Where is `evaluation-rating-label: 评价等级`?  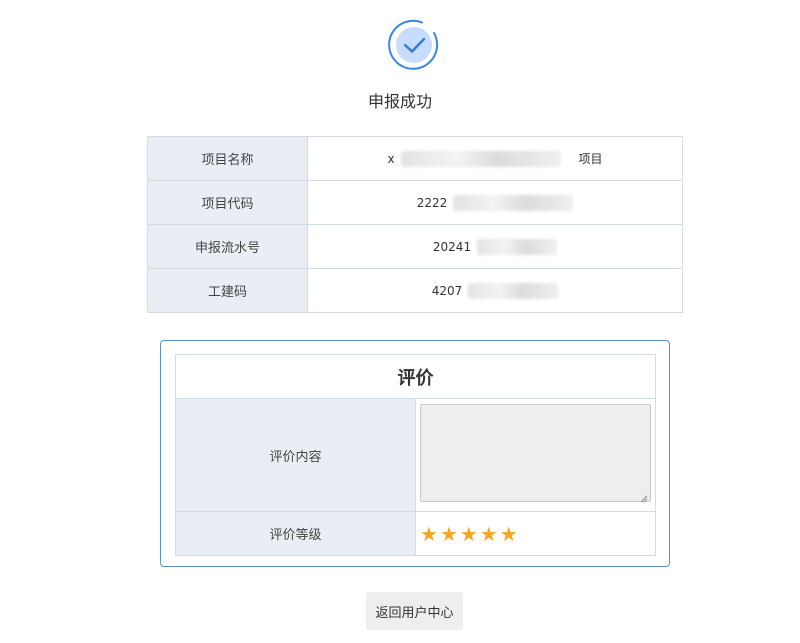
evaluation-rating-label: 评价等级 is located at coordinates (295, 533).